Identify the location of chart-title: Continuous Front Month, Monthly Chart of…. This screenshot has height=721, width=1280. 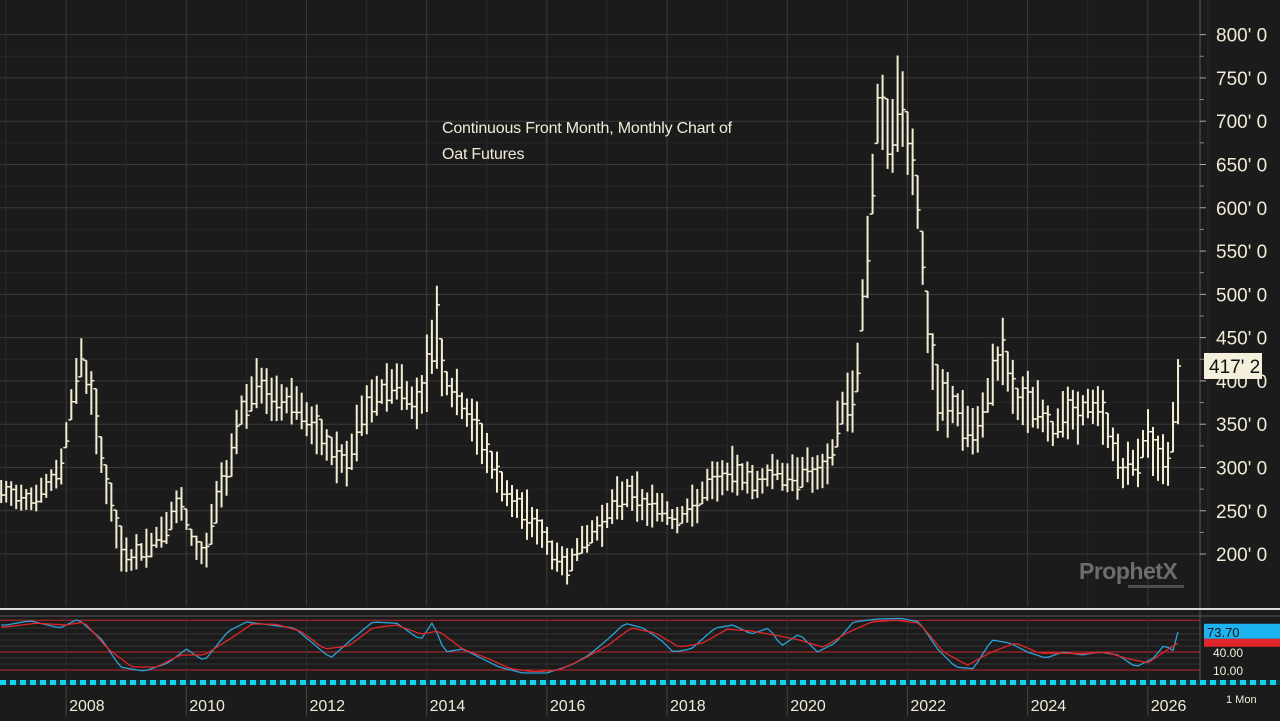
(587, 142).